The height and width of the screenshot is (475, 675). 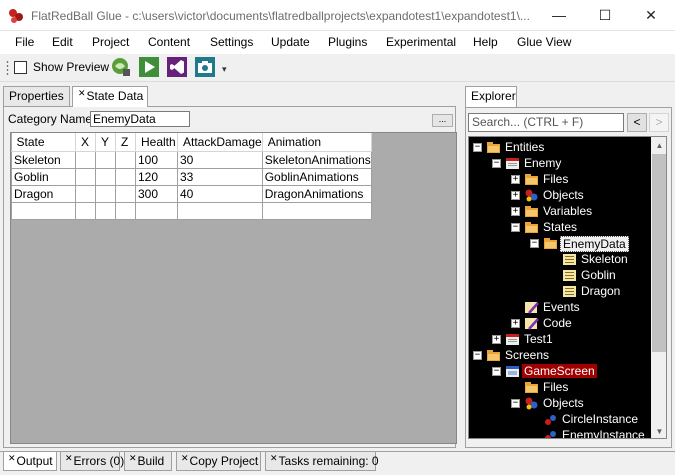 What do you see at coordinates (559, 307) in the screenshot?
I see `tree-node: Events` at bounding box center [559, 307].